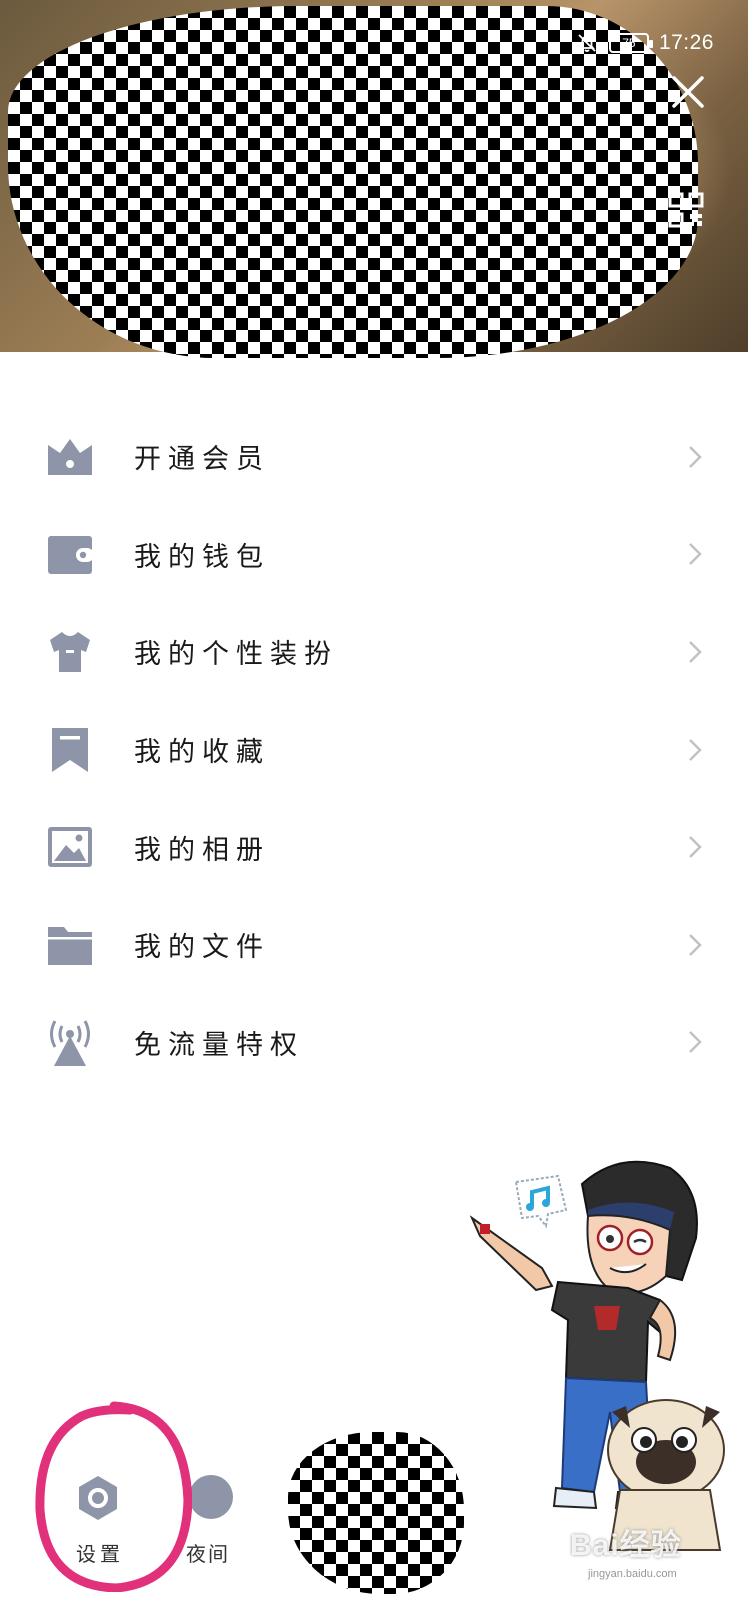  What do you see at coordinates (688, 92) in the screenshot?
I see `close-icon` at bounding box center [688, 92].